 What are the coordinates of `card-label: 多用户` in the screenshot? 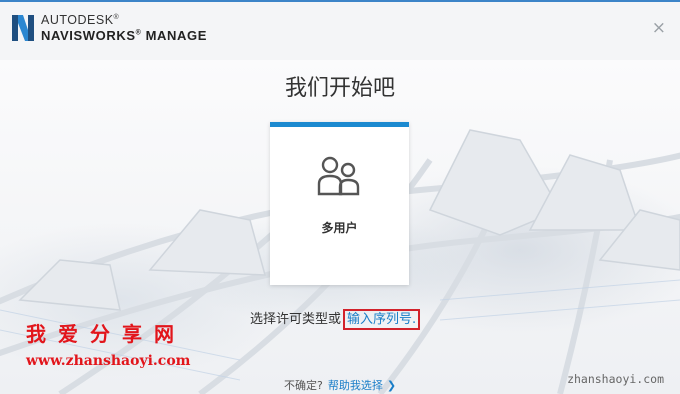 It's located at (339, 228).